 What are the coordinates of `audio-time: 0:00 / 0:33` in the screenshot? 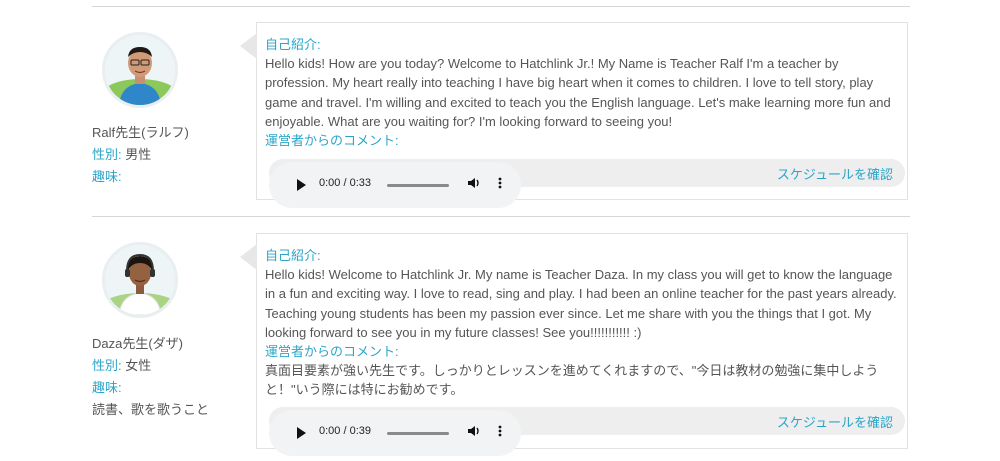 It's located at (345, 183).